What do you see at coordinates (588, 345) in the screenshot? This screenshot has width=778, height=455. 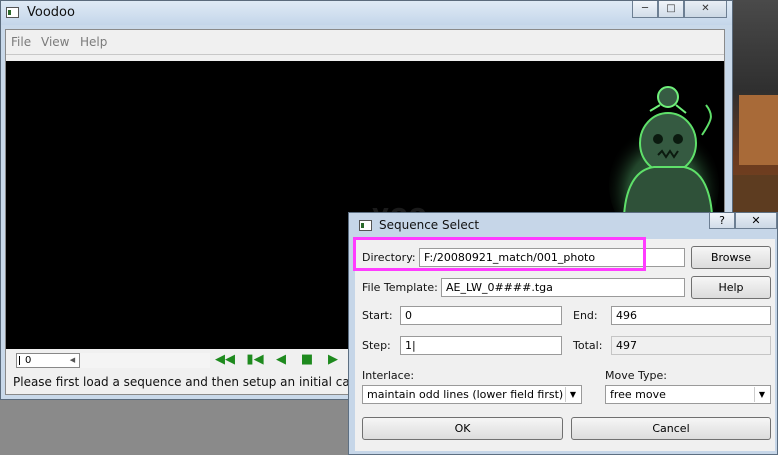 I see `total-label: Total:` at bounding box center [588, 345].